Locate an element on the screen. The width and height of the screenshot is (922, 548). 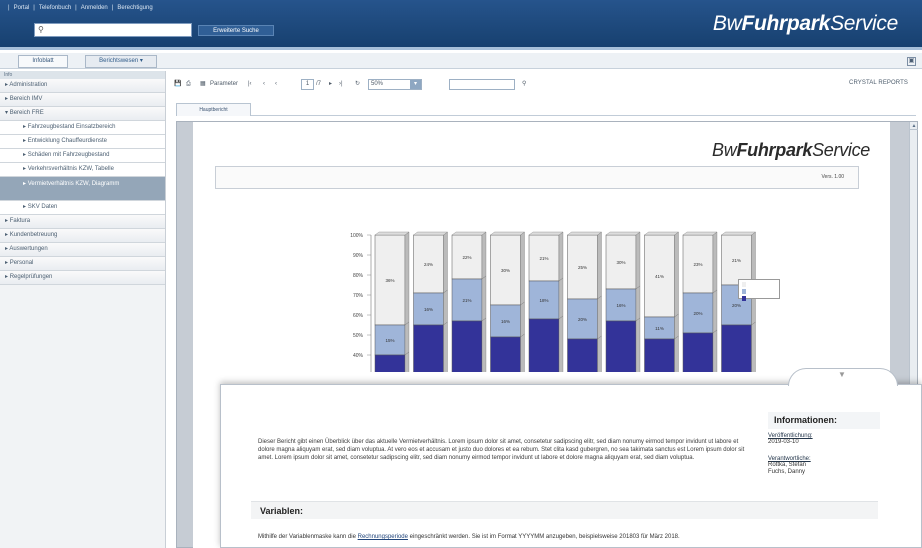
header-link-anmelden: Anmelden is located at coordinates (94, 8).